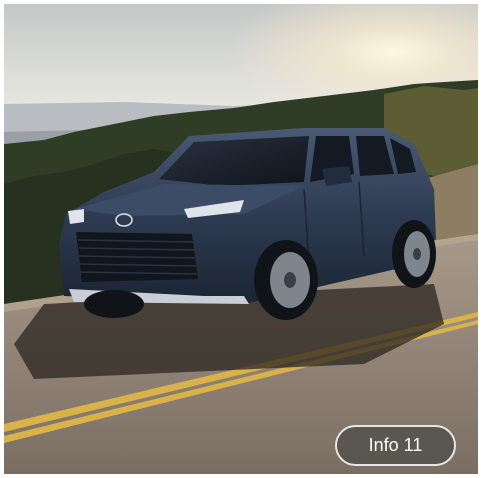  I want to click on front-wheel, so click(286, 280).